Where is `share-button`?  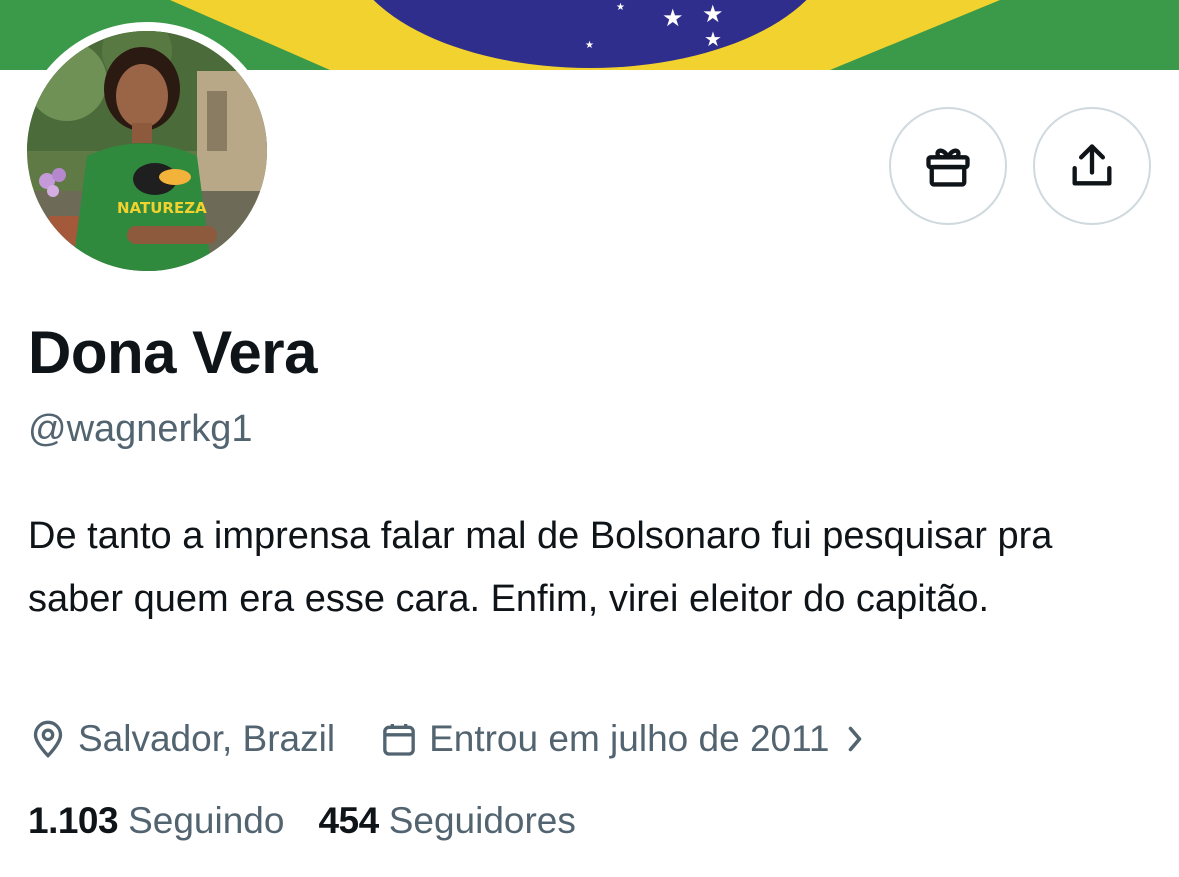 share-button is located at coordinates (1092, 166).